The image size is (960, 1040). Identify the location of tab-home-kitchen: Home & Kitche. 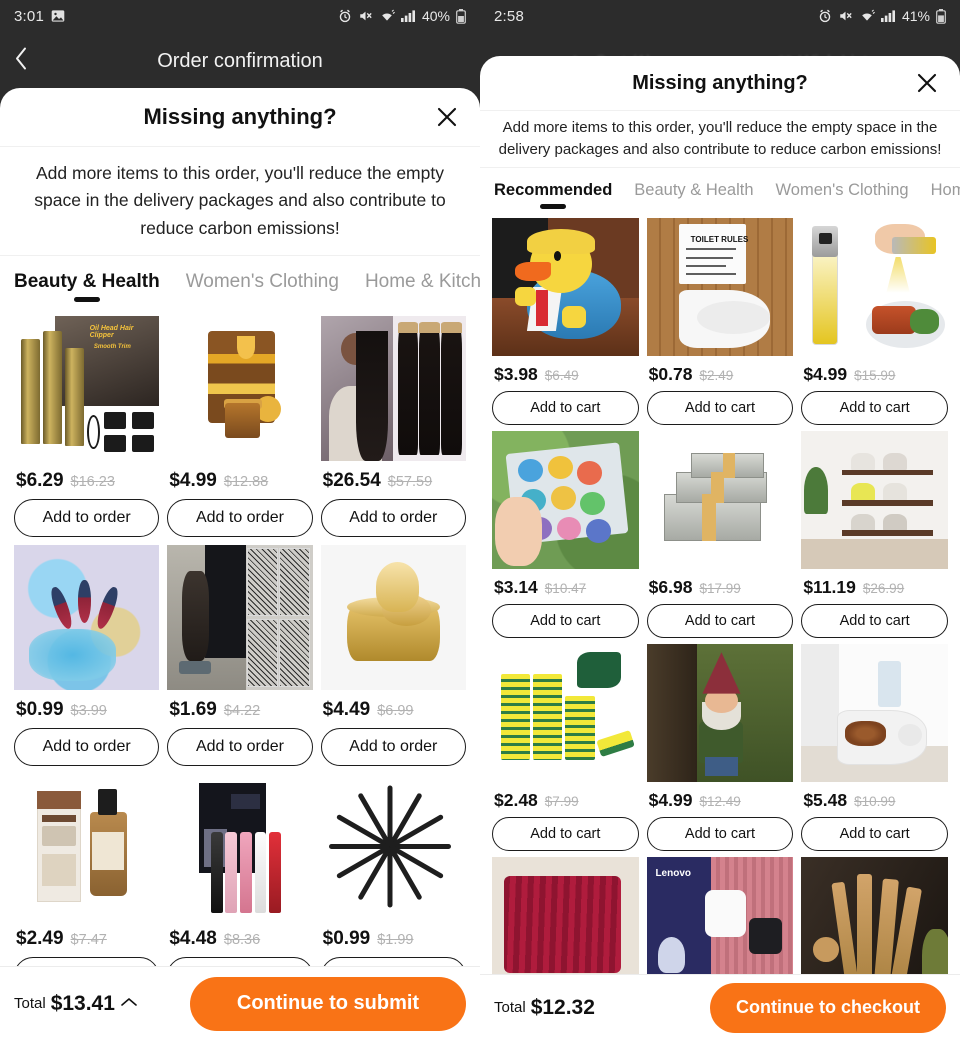
(422, 282).